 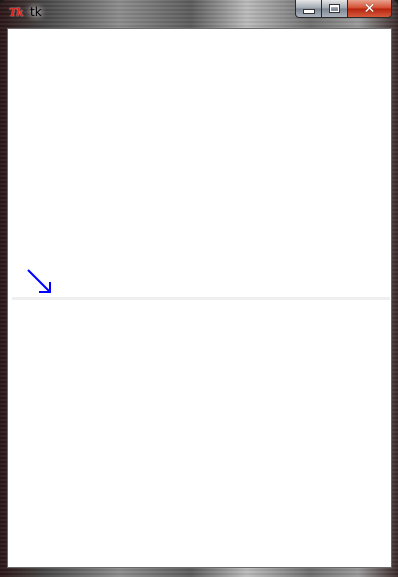 I want to click on caption-buttons: ✕, so click(x=343, y=9).